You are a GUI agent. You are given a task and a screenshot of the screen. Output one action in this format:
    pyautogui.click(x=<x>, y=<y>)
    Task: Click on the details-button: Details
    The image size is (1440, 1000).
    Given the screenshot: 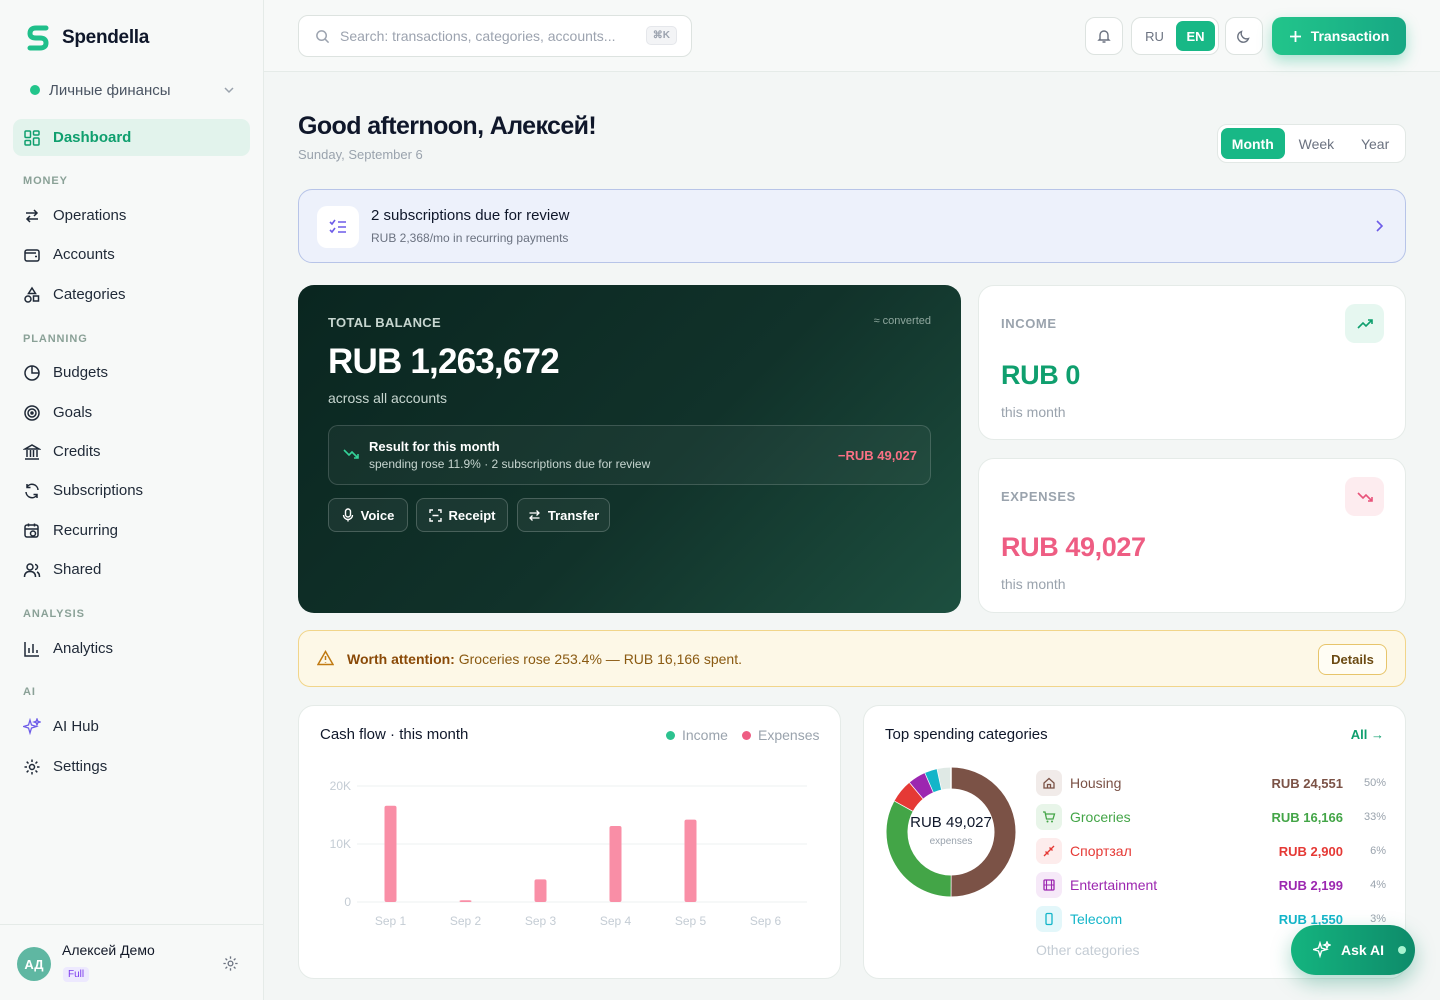 What is the action you would take?
    pyautogui.click(x=1352, y=659)
    